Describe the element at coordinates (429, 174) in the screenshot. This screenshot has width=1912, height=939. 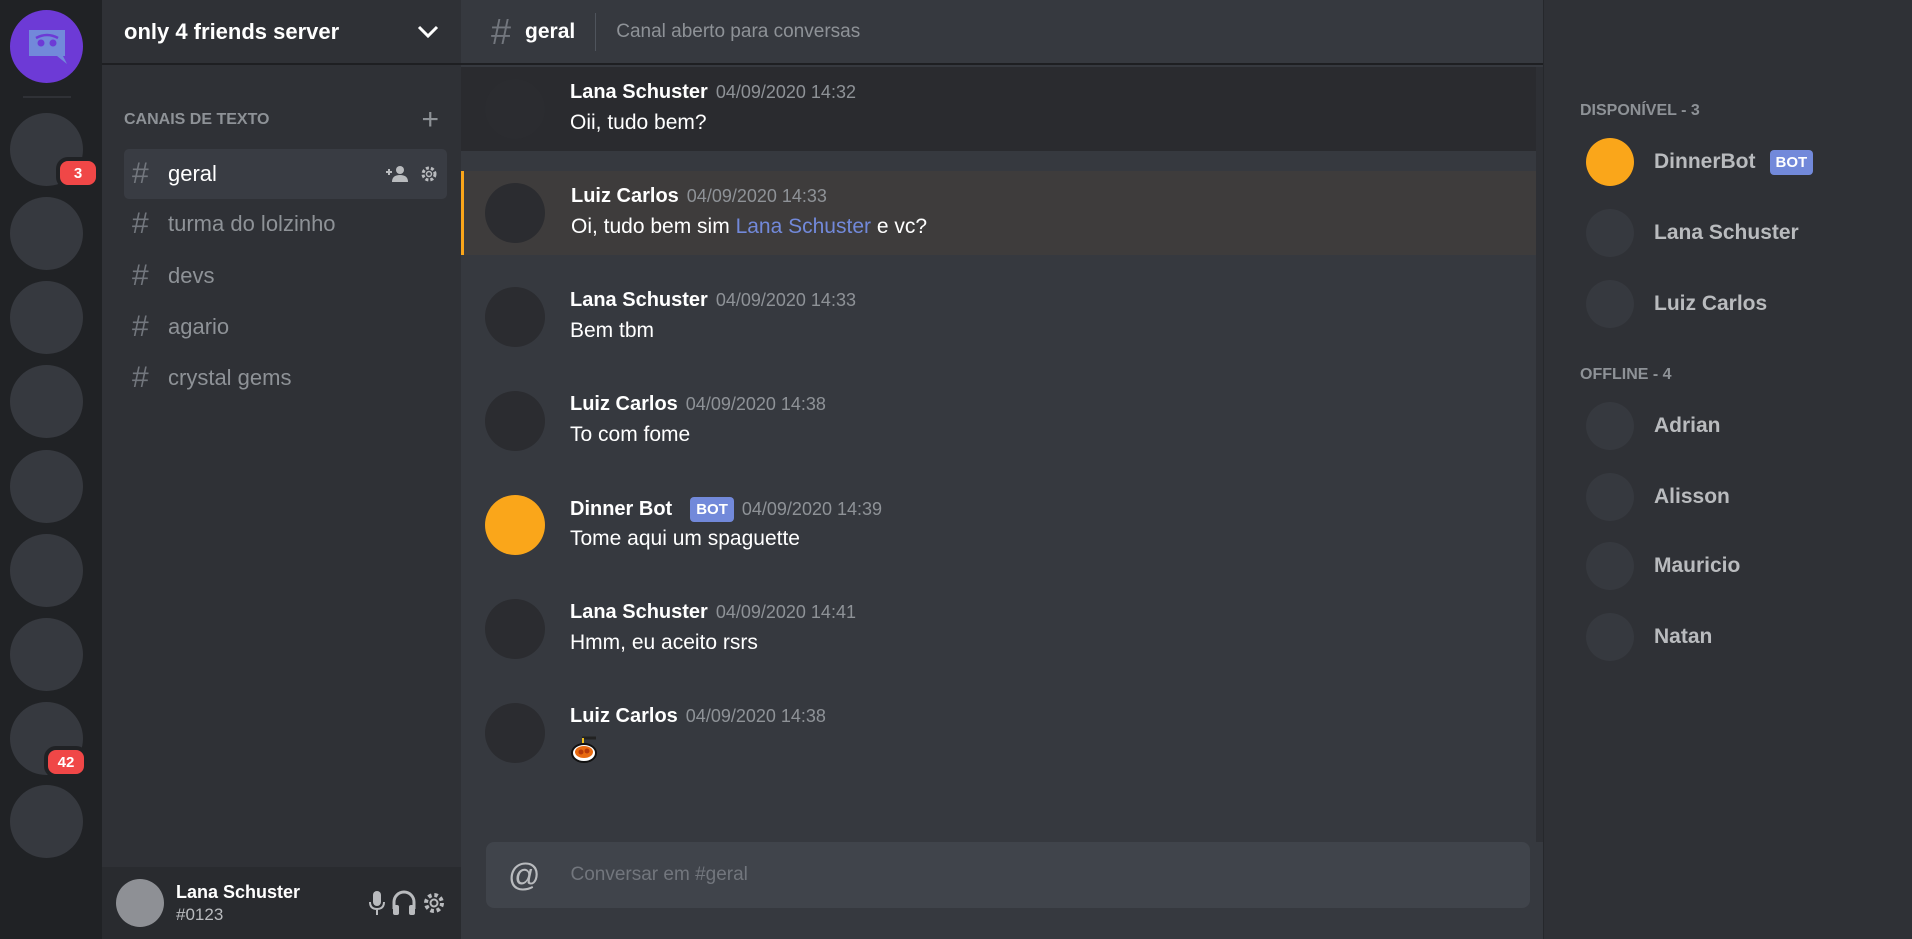
I see `gear-icon` at that location.